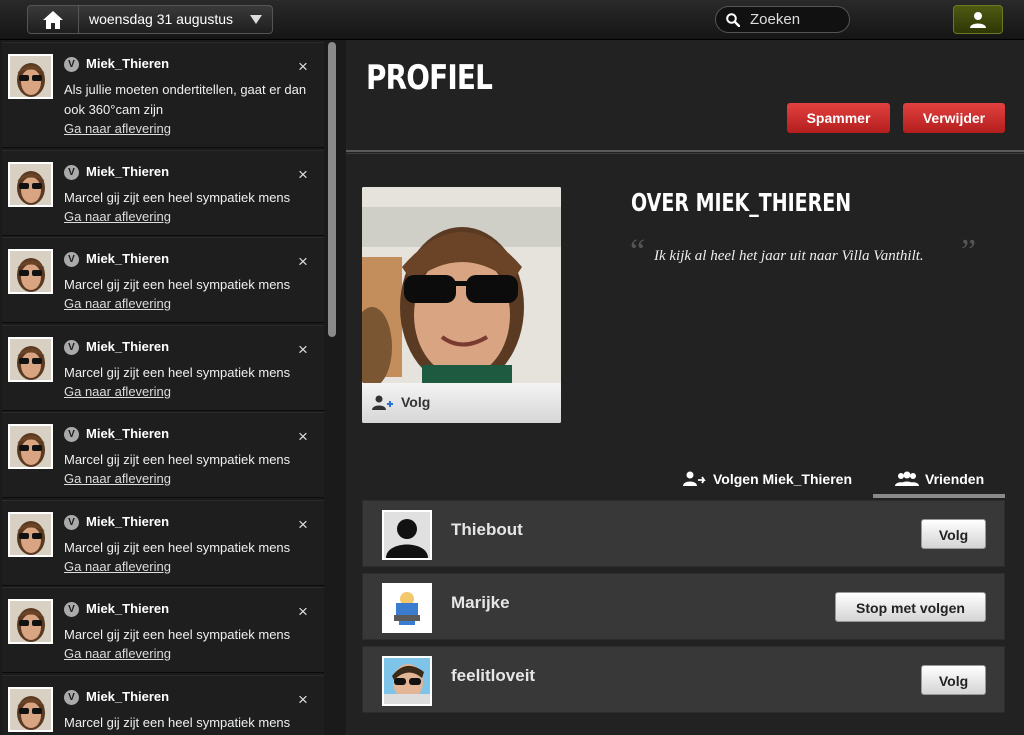 This screenshot has height=735, width=1024. I want to click on date-select-value: woensdag 31 augustus, so click(161, 19).